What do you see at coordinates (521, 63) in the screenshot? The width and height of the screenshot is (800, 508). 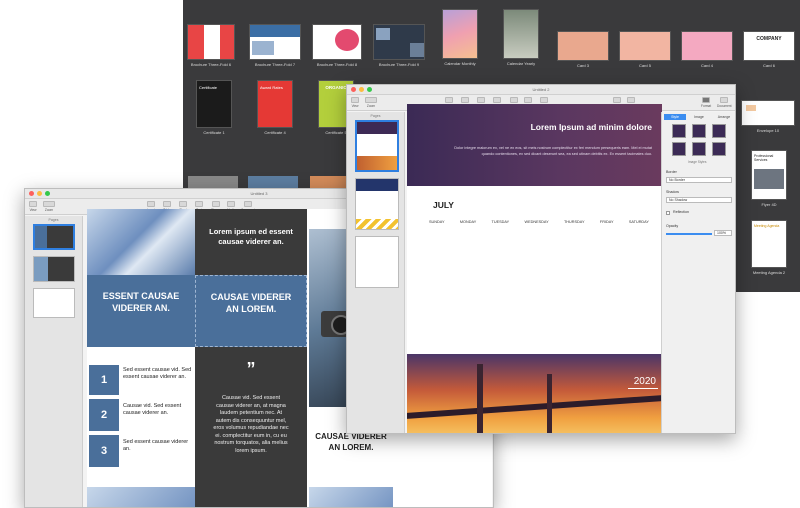 I see `template-label: Calendar Yearly` at bounding box center [521, 63].